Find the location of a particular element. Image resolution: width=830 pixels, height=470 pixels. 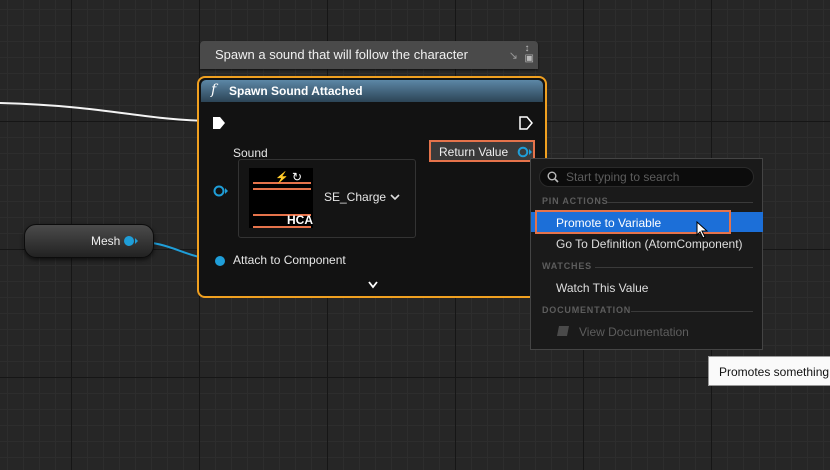

node-header: f Spawn Sound Attached is located at coordinates (372, 91).